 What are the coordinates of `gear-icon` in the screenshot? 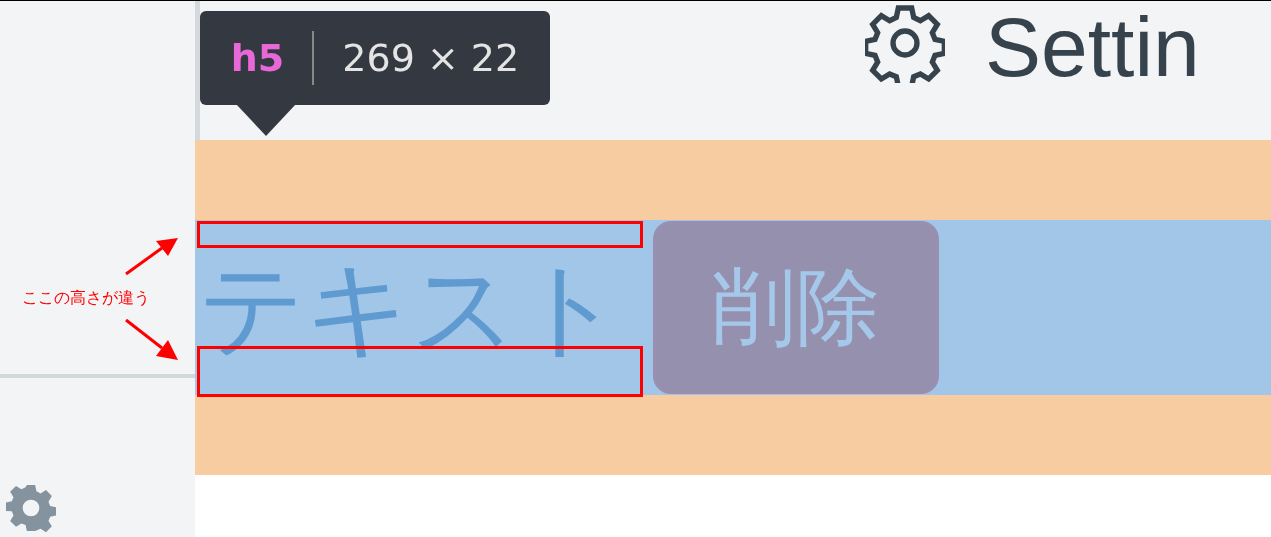 It's located at (31, 508).